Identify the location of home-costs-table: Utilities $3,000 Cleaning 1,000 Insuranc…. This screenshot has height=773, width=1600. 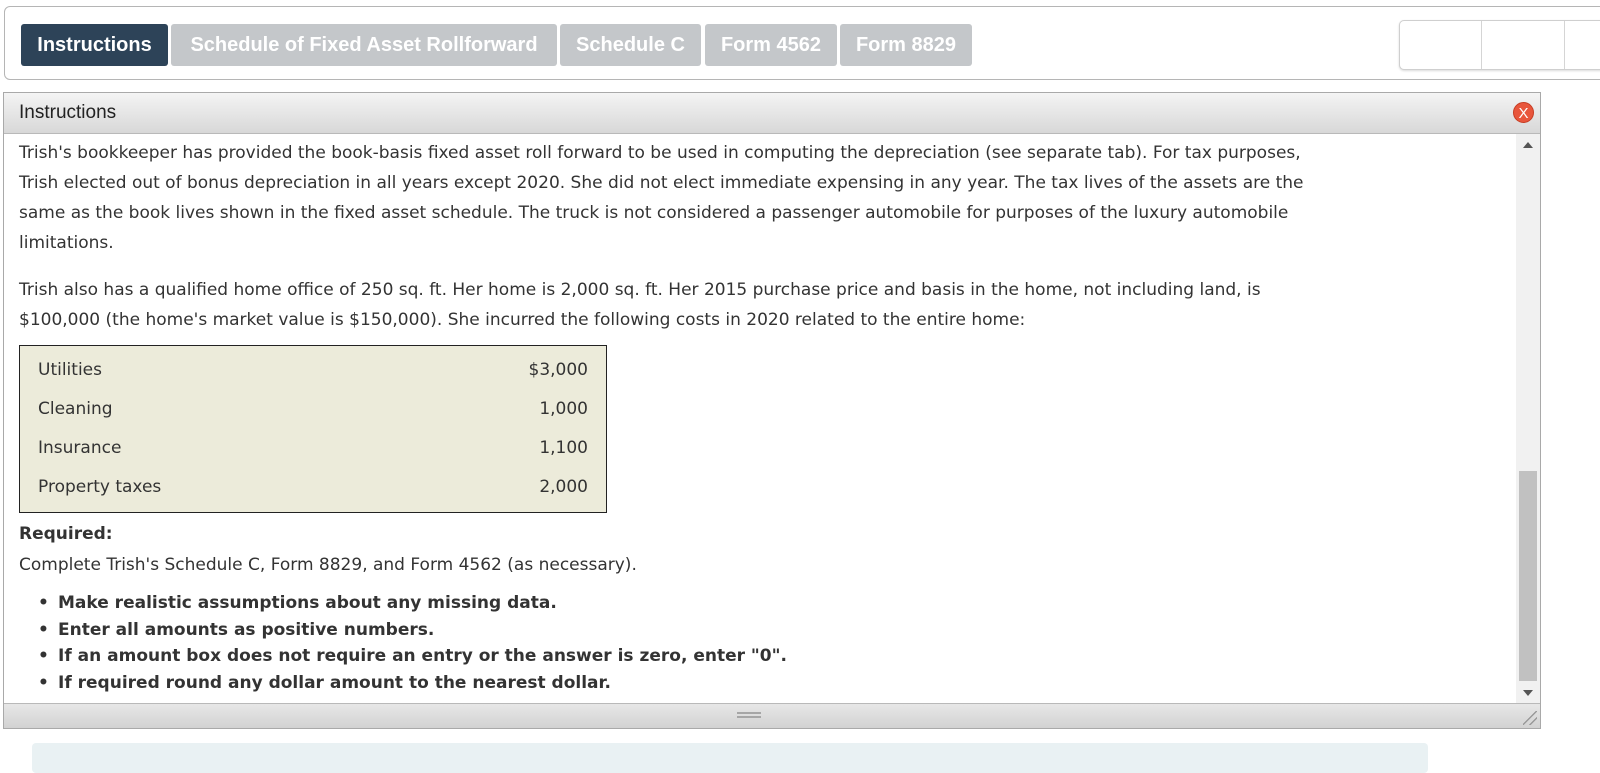
(313, 429).